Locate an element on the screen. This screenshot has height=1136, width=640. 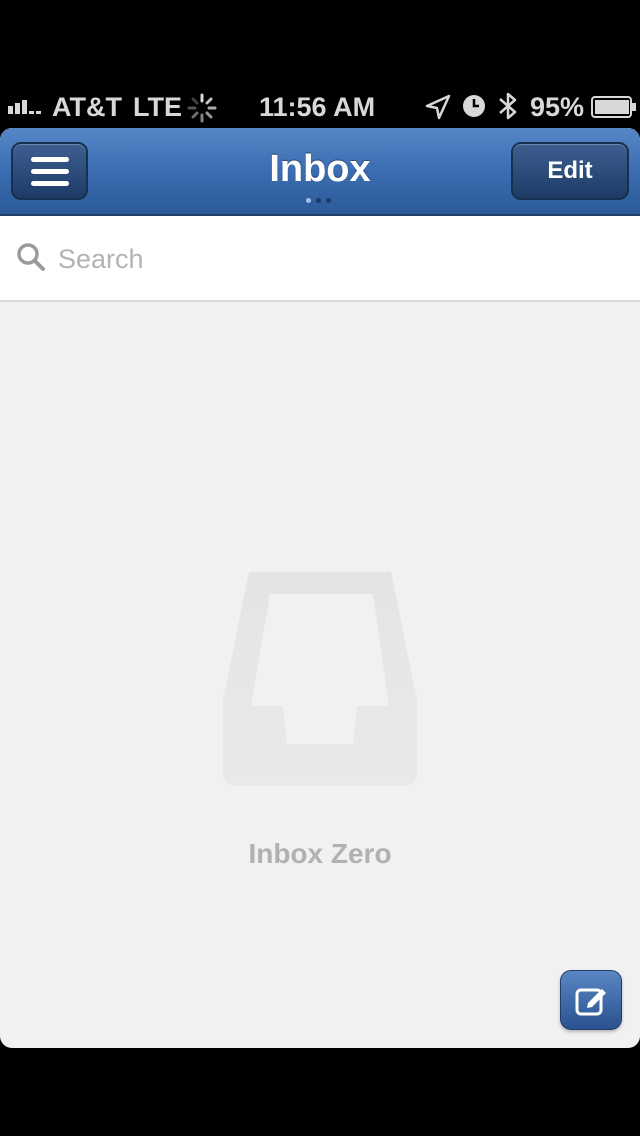
activity-spinner-icon is located at coordinates (202, 108).